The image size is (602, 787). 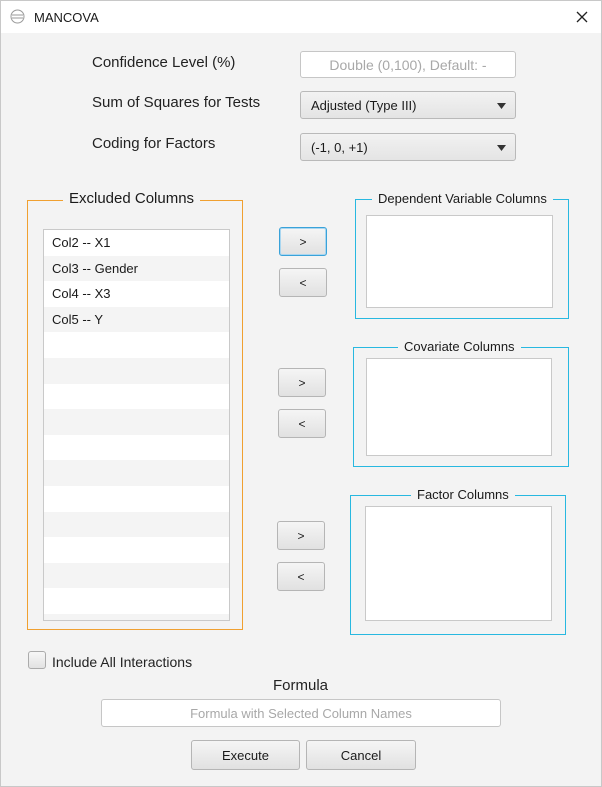 What do you see at coordinates (301, 713) in the screenshot?
I see `formula-input` at bounding box center [301, 713].